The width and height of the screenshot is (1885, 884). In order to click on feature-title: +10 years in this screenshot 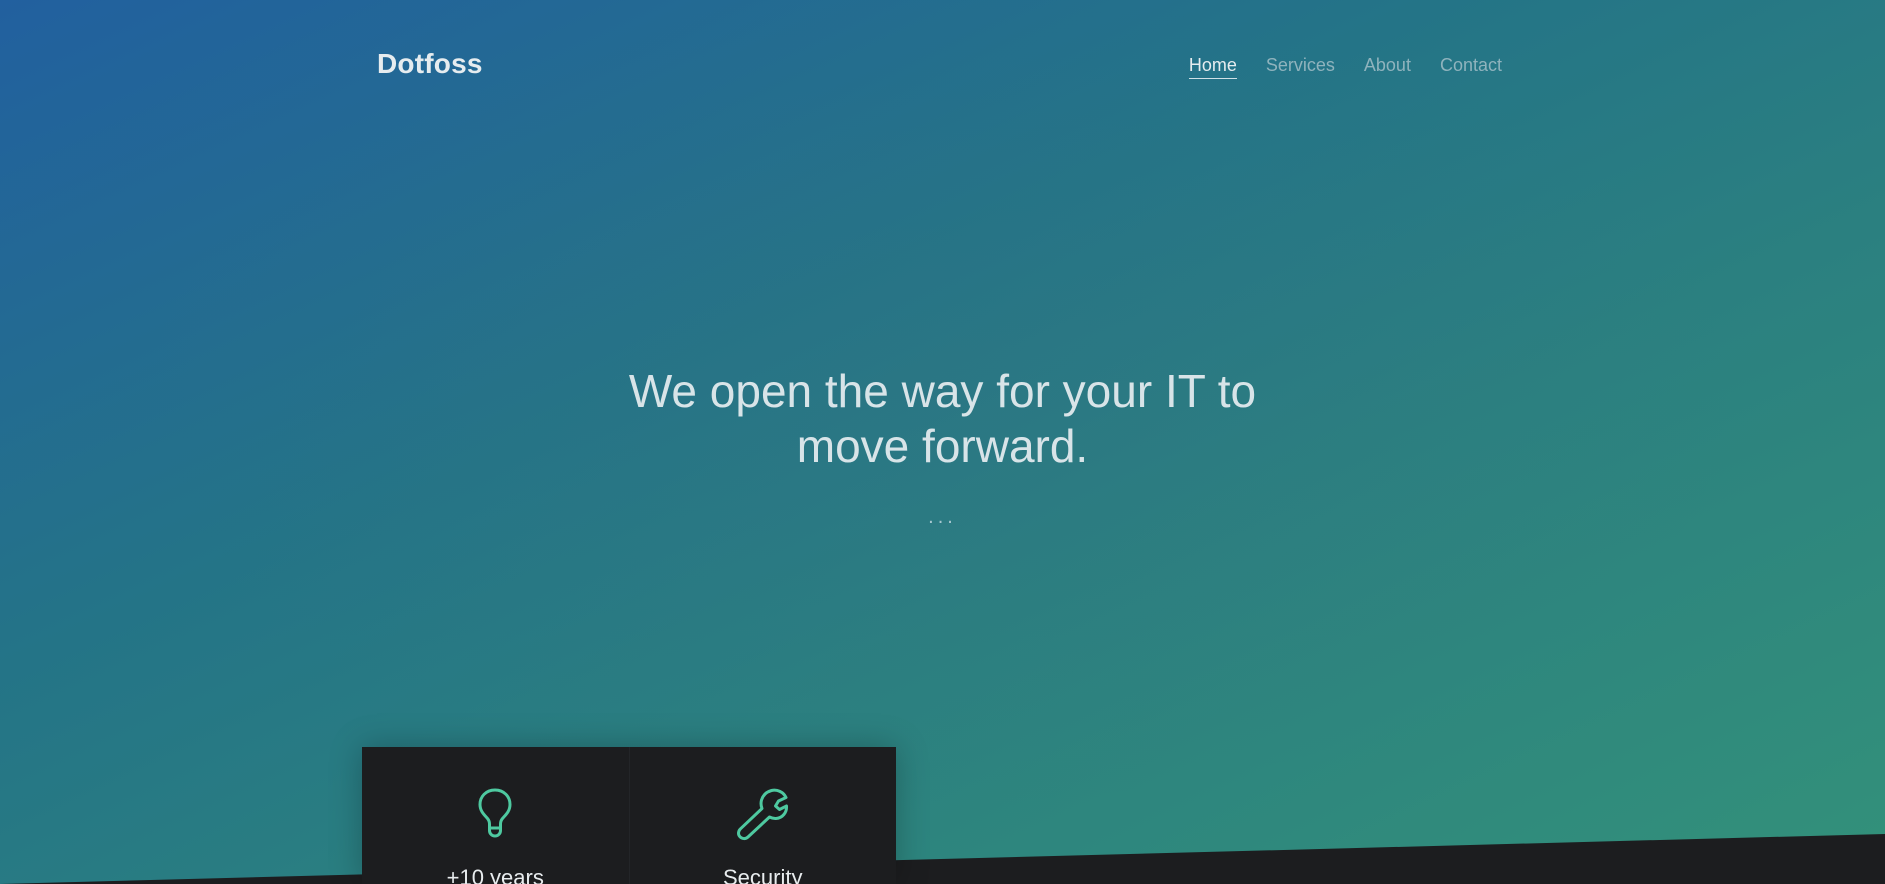, I will do `click(495, 874)`.